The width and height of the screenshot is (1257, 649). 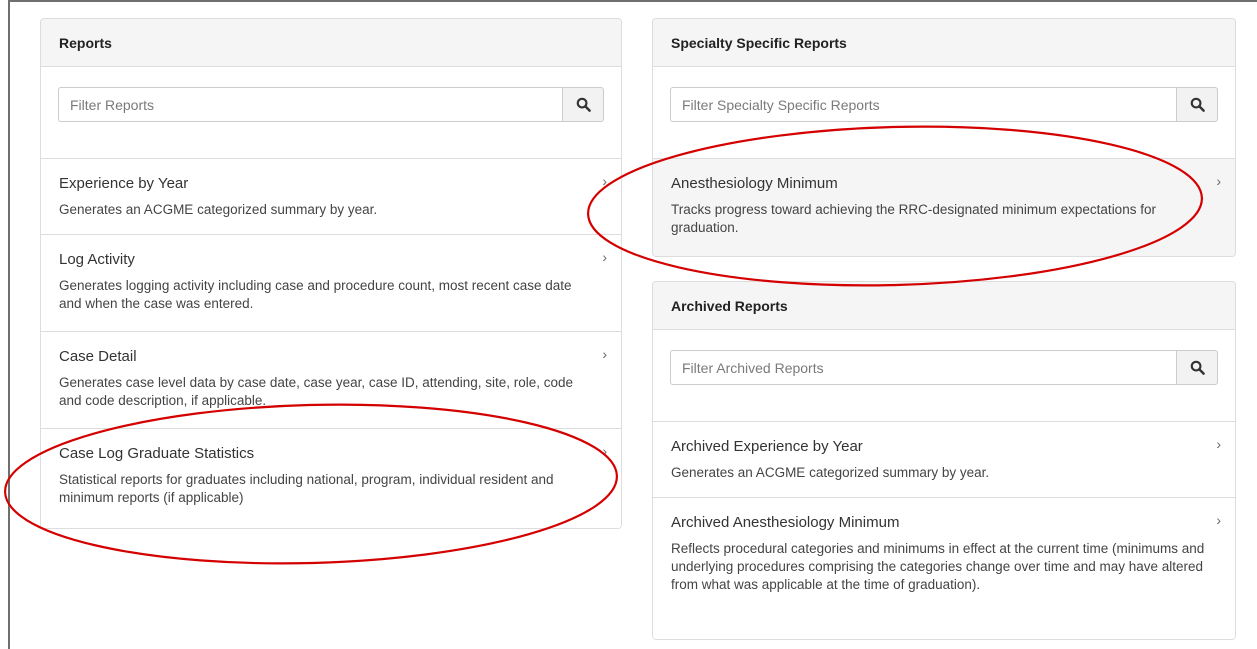 What do you see at coordinates (310, 104) in the screenshot?
I see `reports-filter-input` at bounding box center [310, 104].